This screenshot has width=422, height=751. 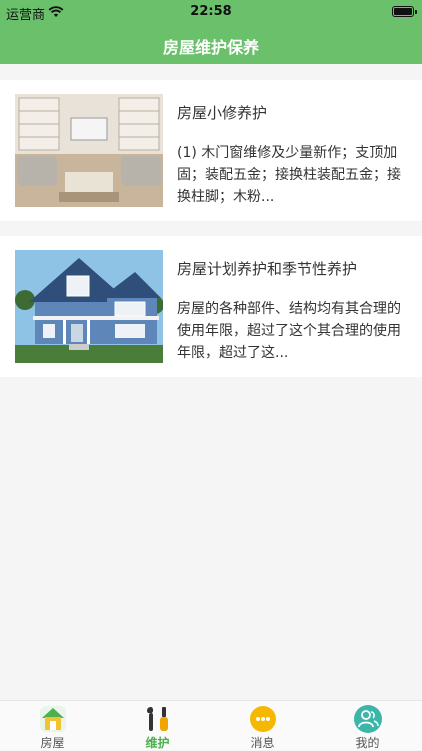 I want to click on tab-message: 消息, so click(x=262, y=726).